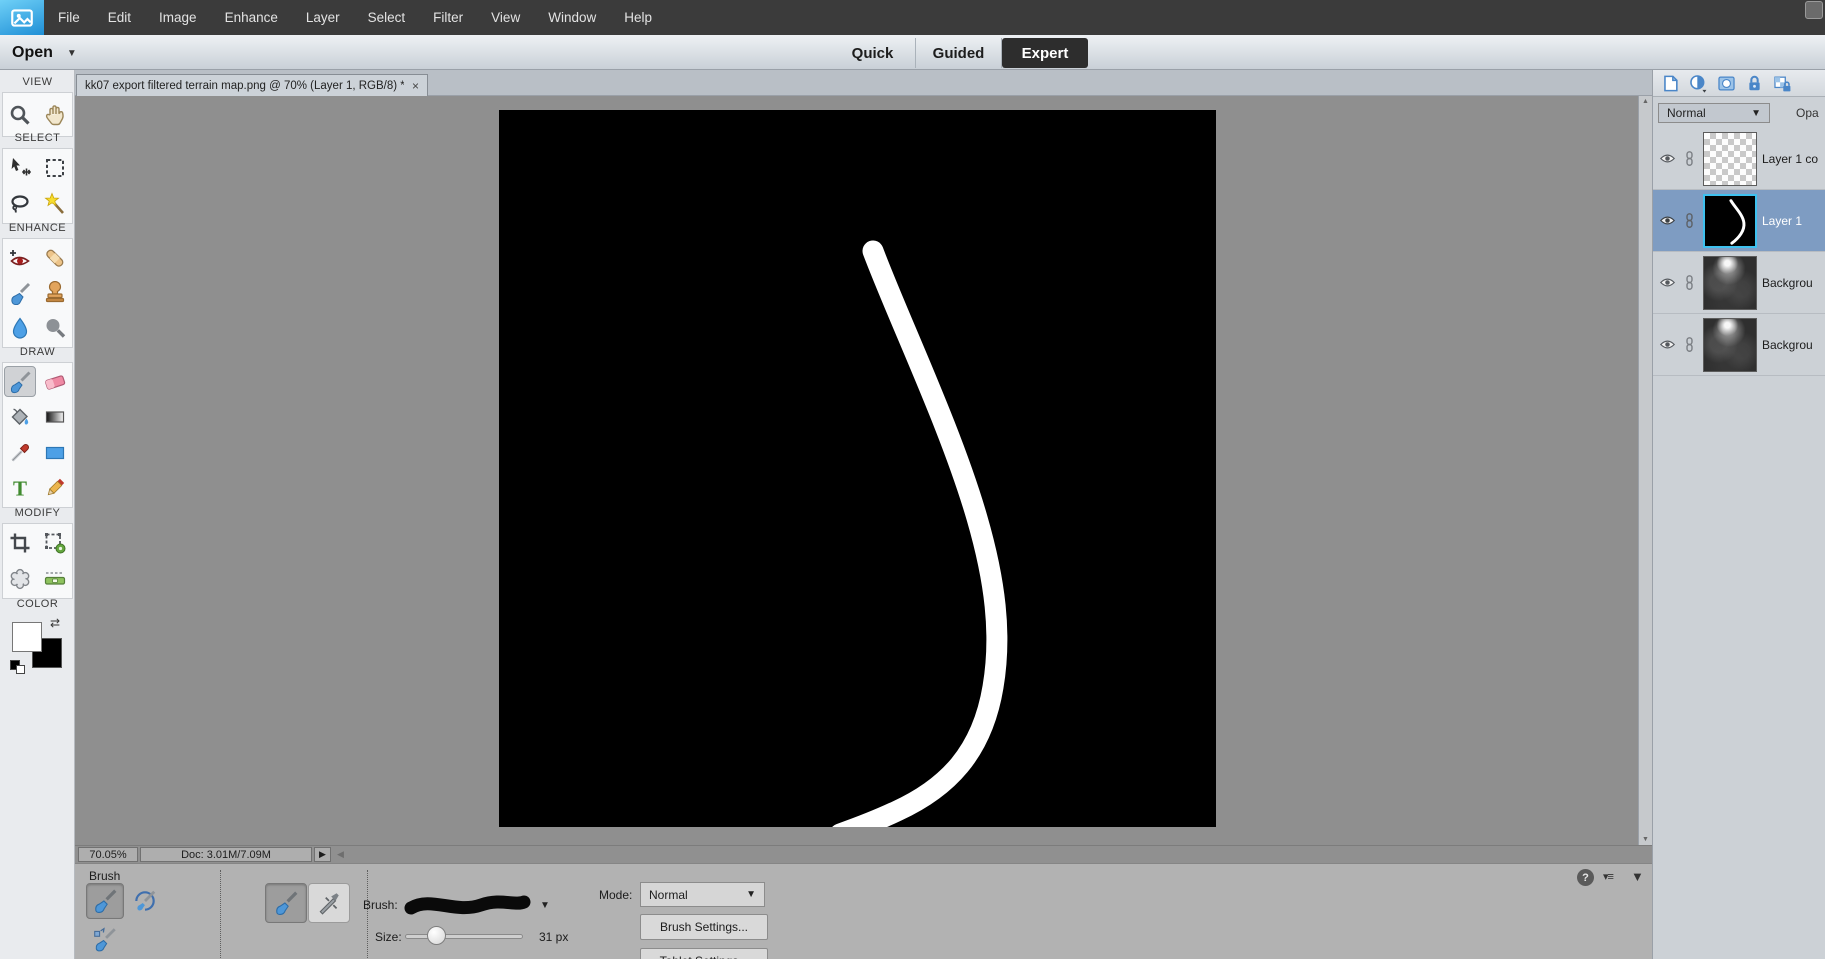 The height and width of the screenshot is (959, 1825). What do you see at coordinates (55, 204) in the screenshot?
I see `tool-magic-wand` at bounding box center [55, 204].